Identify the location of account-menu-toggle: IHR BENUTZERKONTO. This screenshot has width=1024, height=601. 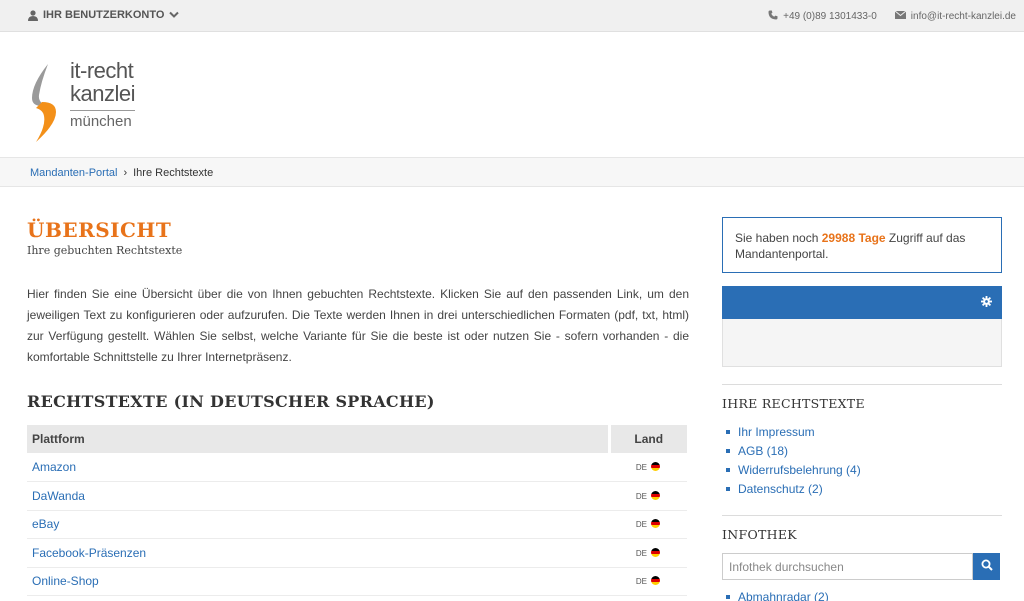
(104, 15).